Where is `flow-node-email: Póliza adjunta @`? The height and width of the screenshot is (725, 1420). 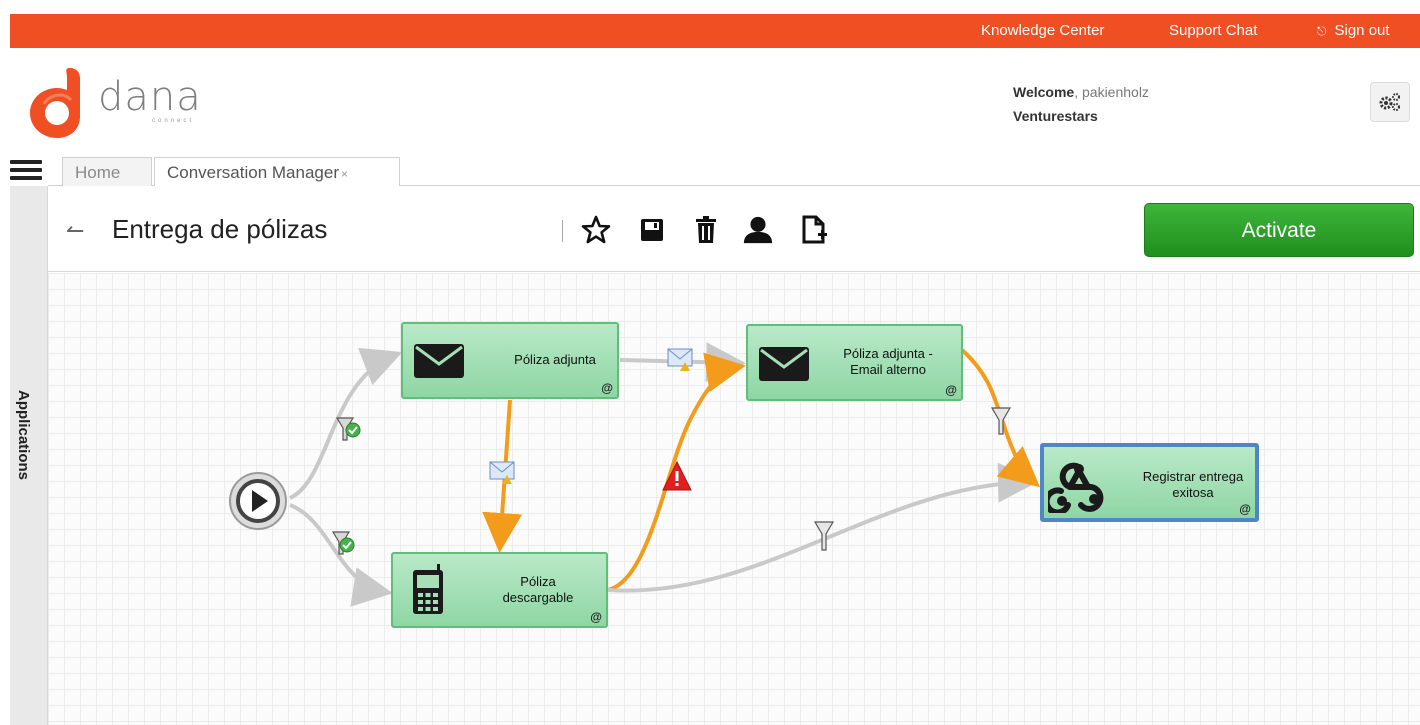 flow-node-email: Póliza adjunta @ is located at coordinates (510, 360).